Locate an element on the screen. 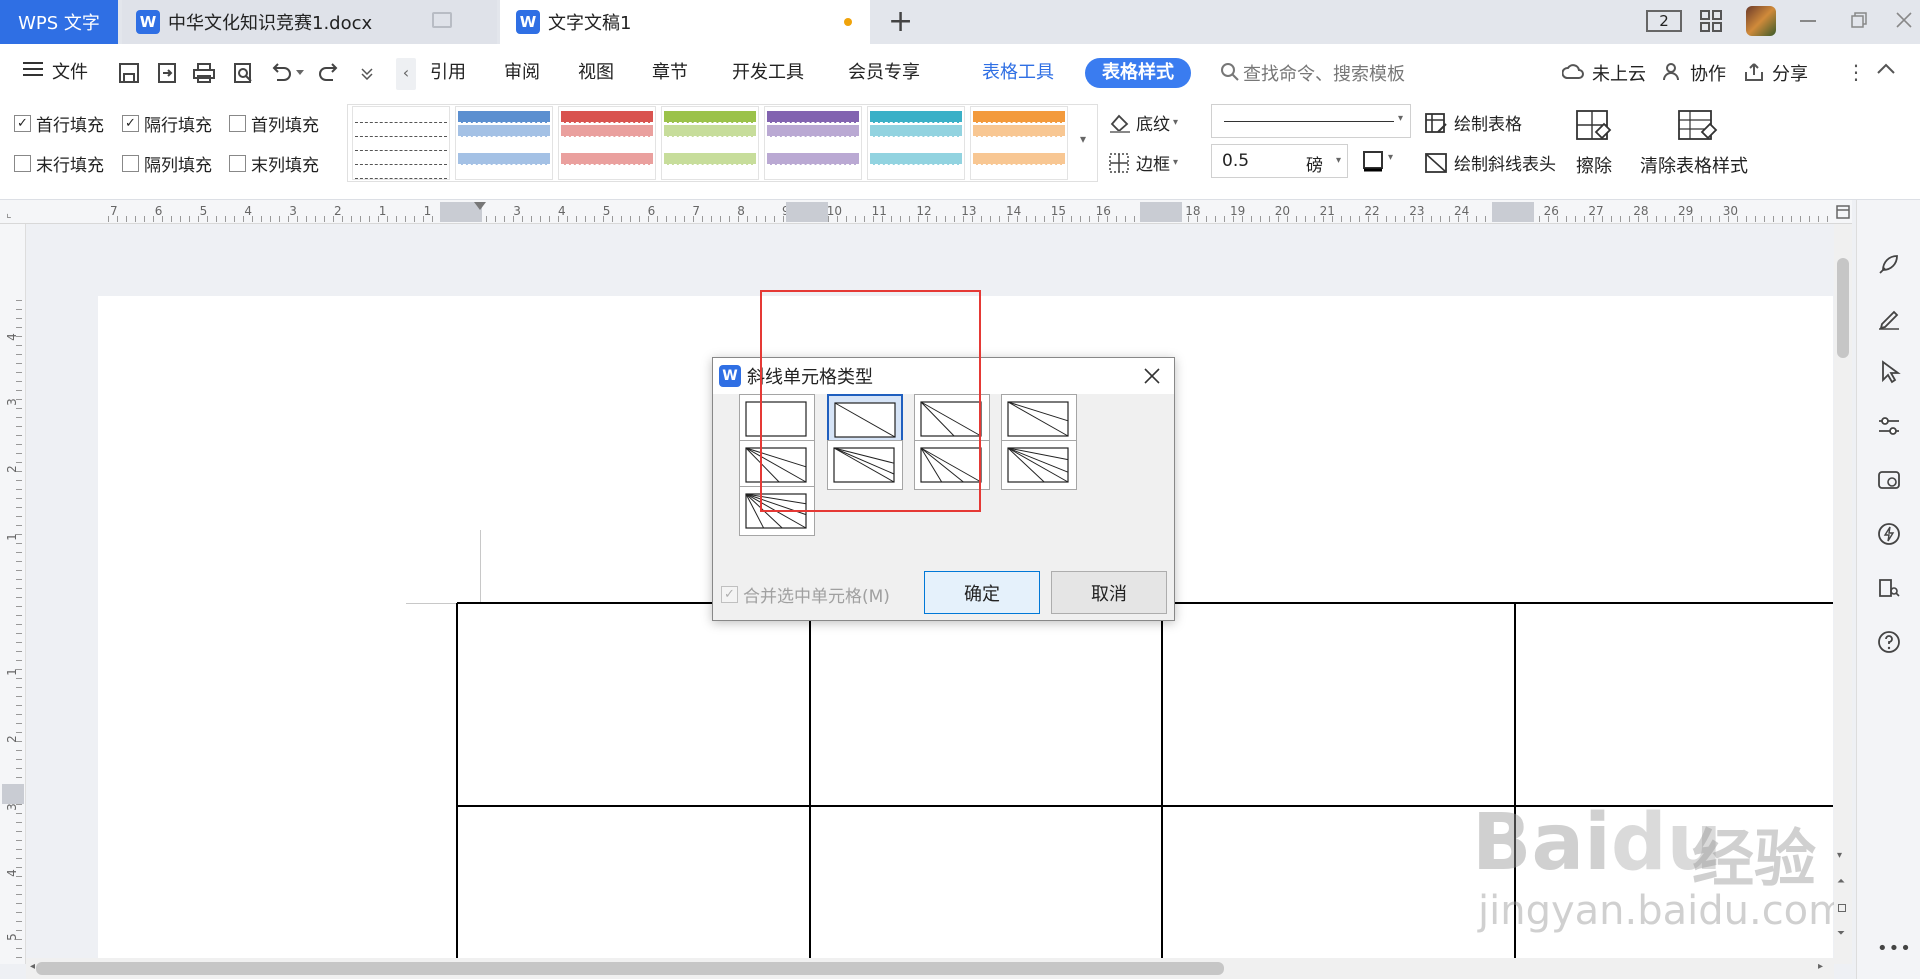 This screenshot has width=1920, height=979. right-task-pane: ••• is located at coordinates (1888, 589).